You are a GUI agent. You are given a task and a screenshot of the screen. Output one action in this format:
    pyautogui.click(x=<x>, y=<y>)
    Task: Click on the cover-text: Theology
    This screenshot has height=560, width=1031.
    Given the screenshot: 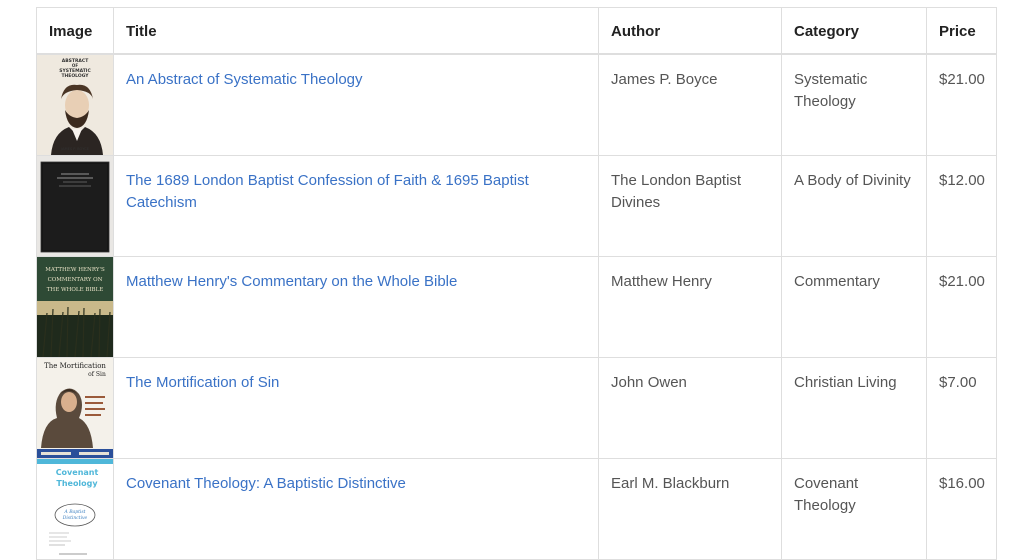 What is the action you would take?
    pyautogui.click(x=77, y=483)
    